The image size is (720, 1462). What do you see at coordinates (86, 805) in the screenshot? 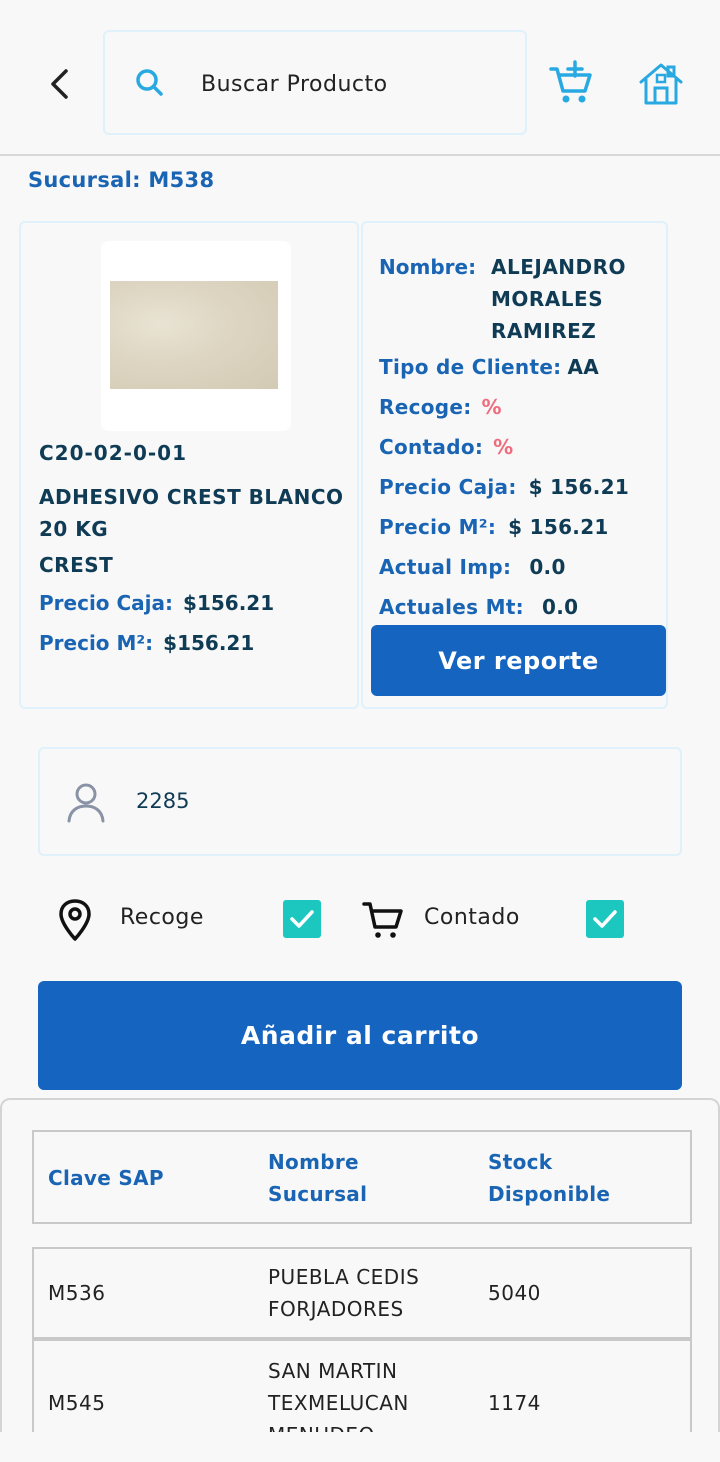
I see `user-icon` at bounding box center [86, 805].